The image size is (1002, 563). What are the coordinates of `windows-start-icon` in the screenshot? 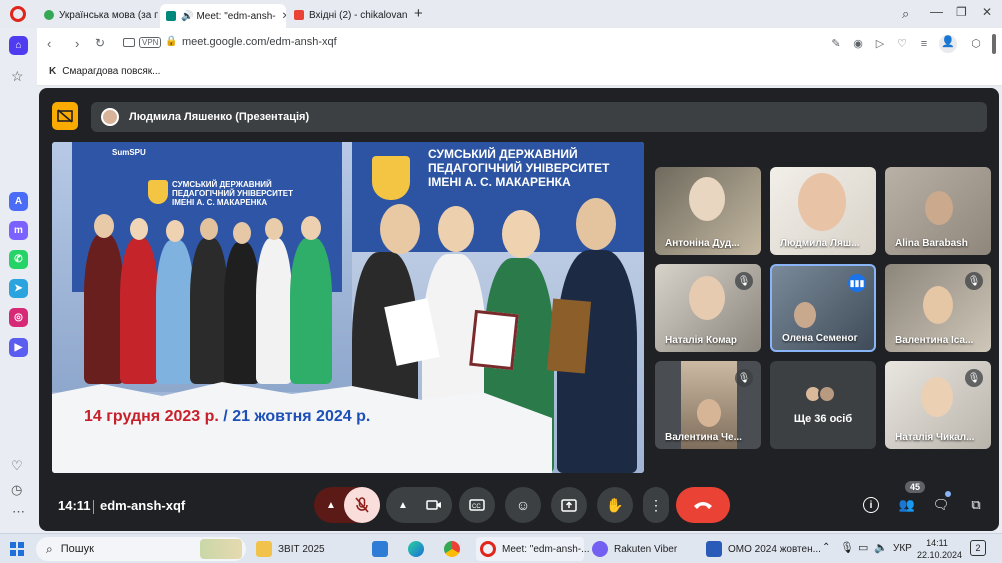 It's located at (17, 549).